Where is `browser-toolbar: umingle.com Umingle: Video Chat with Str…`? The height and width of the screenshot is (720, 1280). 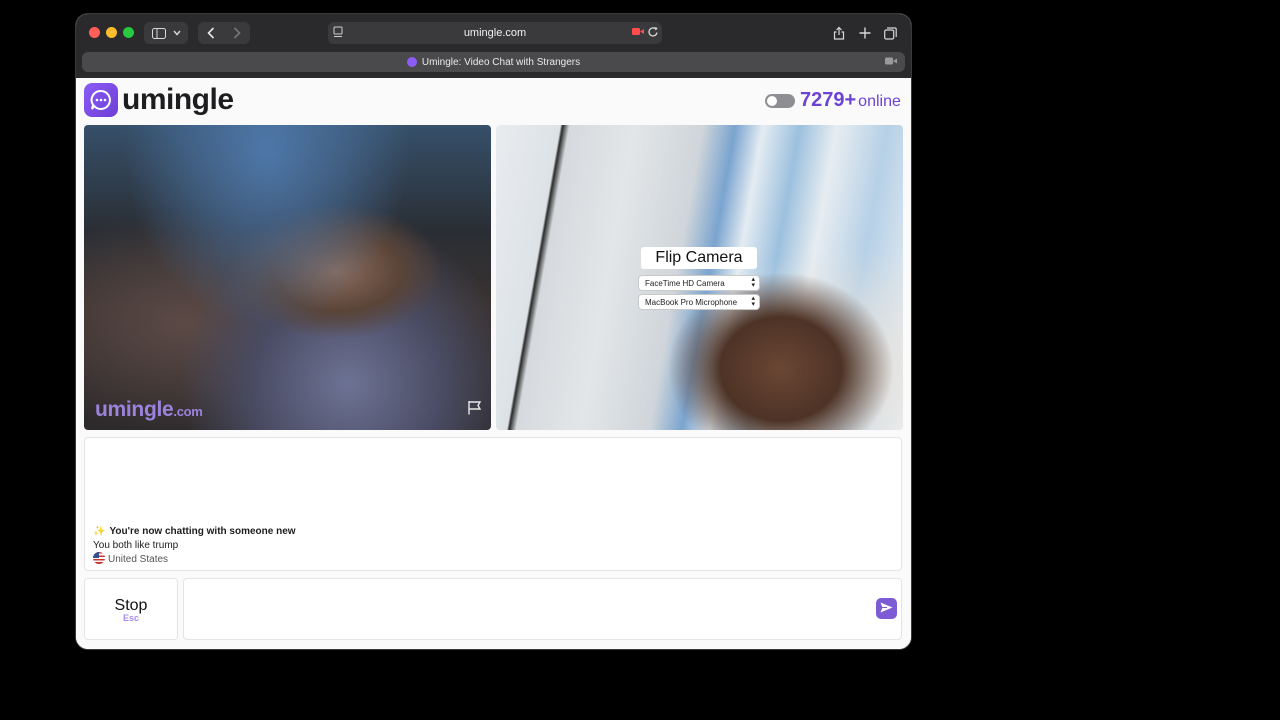
browser-toolbar: umingle.com Umingle: Video Chat with Str… is located at coordinates (493, 46).